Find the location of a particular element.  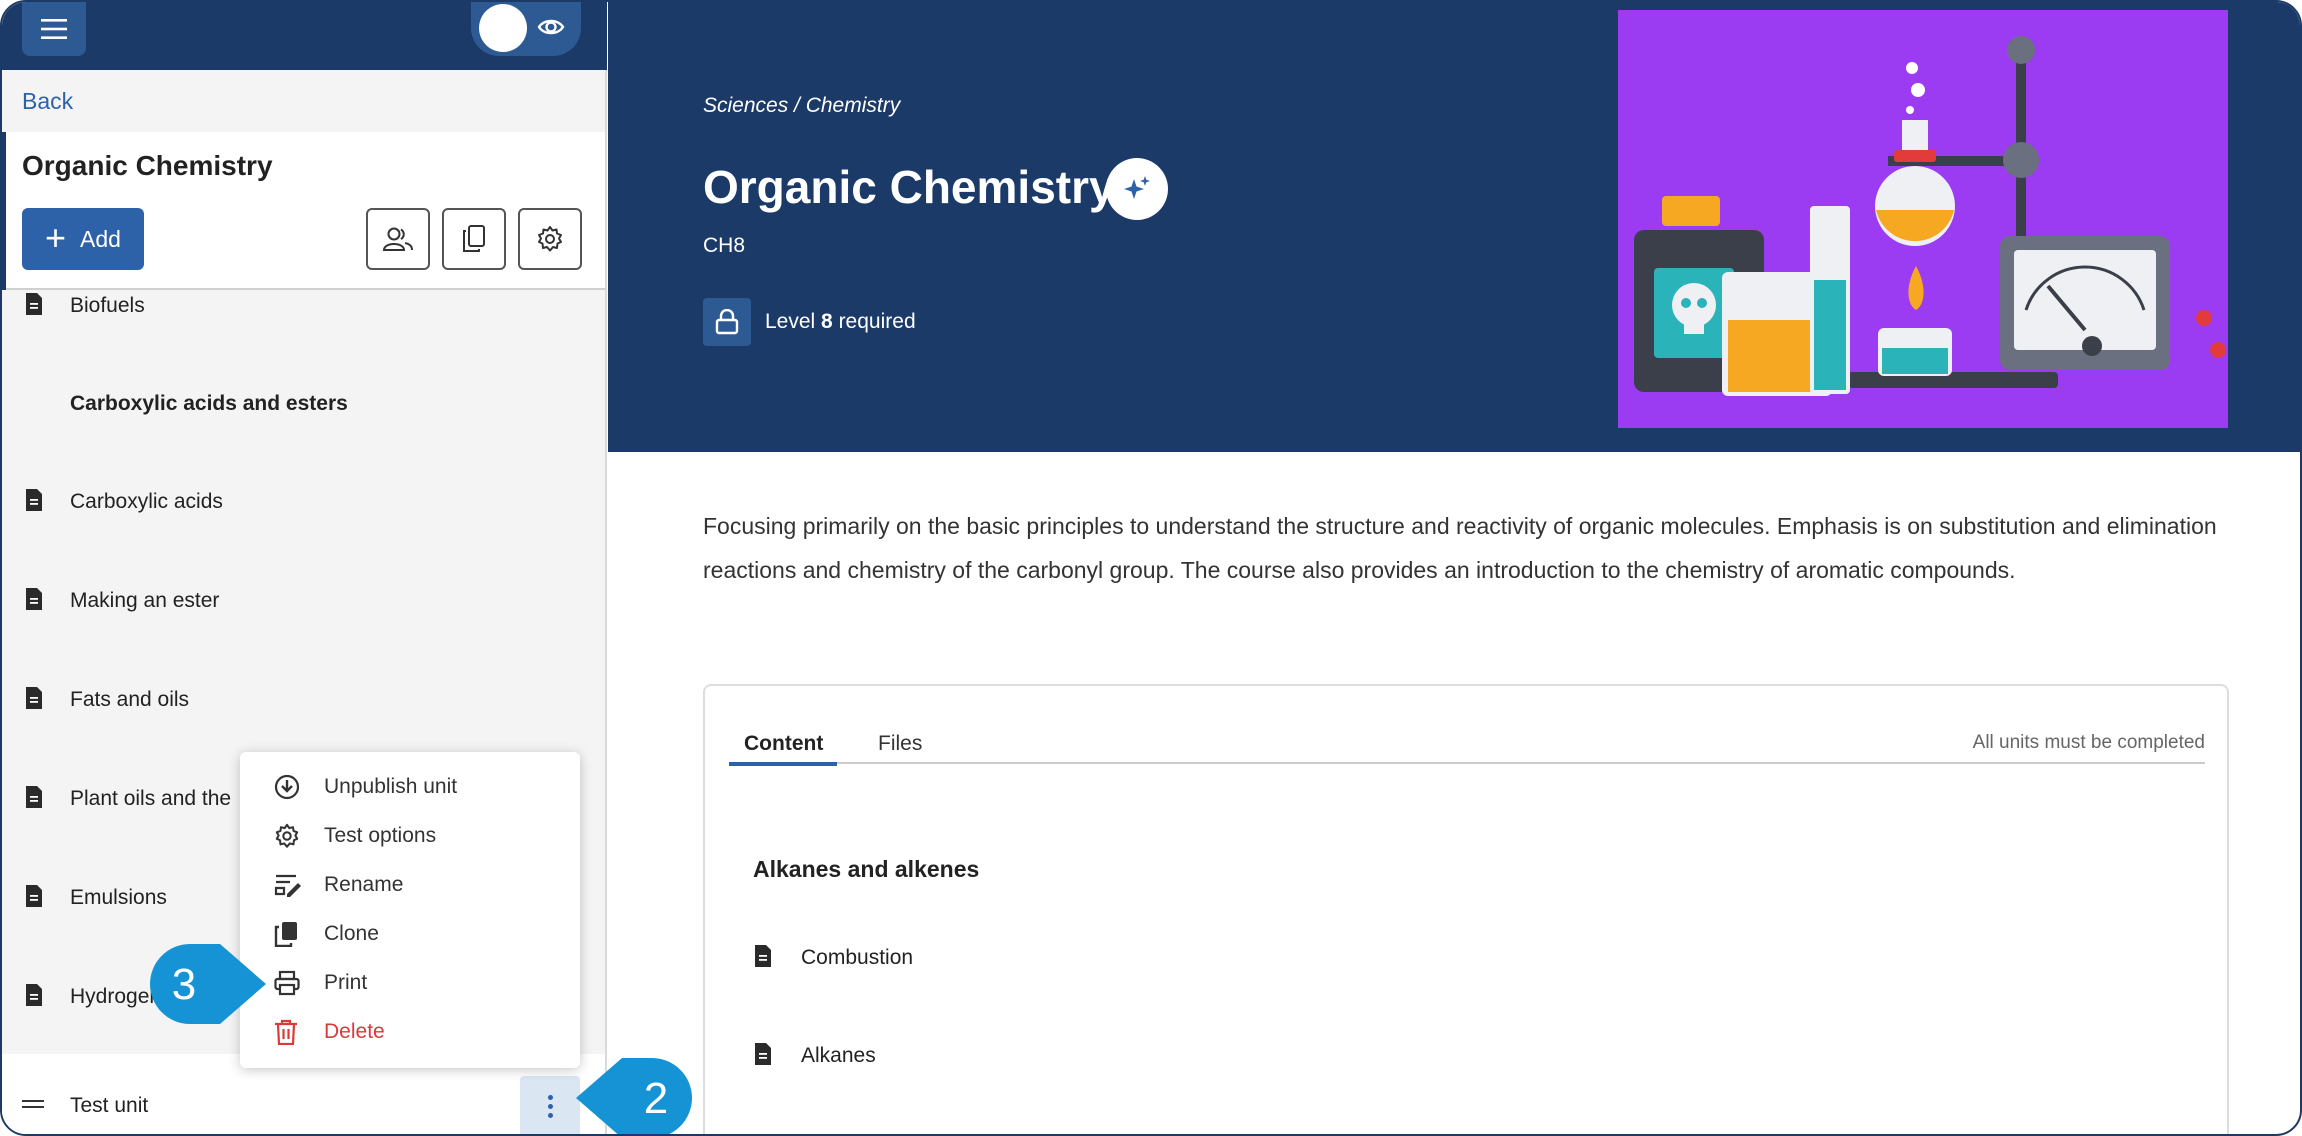

members-button is located at coordinates (398, 239).